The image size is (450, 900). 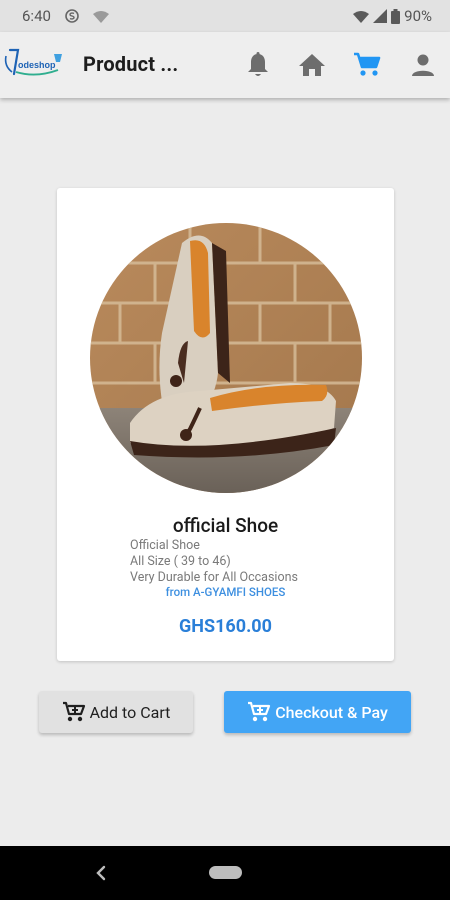 I want to click on svg-text: odeshop, so click(x=37, y=65).